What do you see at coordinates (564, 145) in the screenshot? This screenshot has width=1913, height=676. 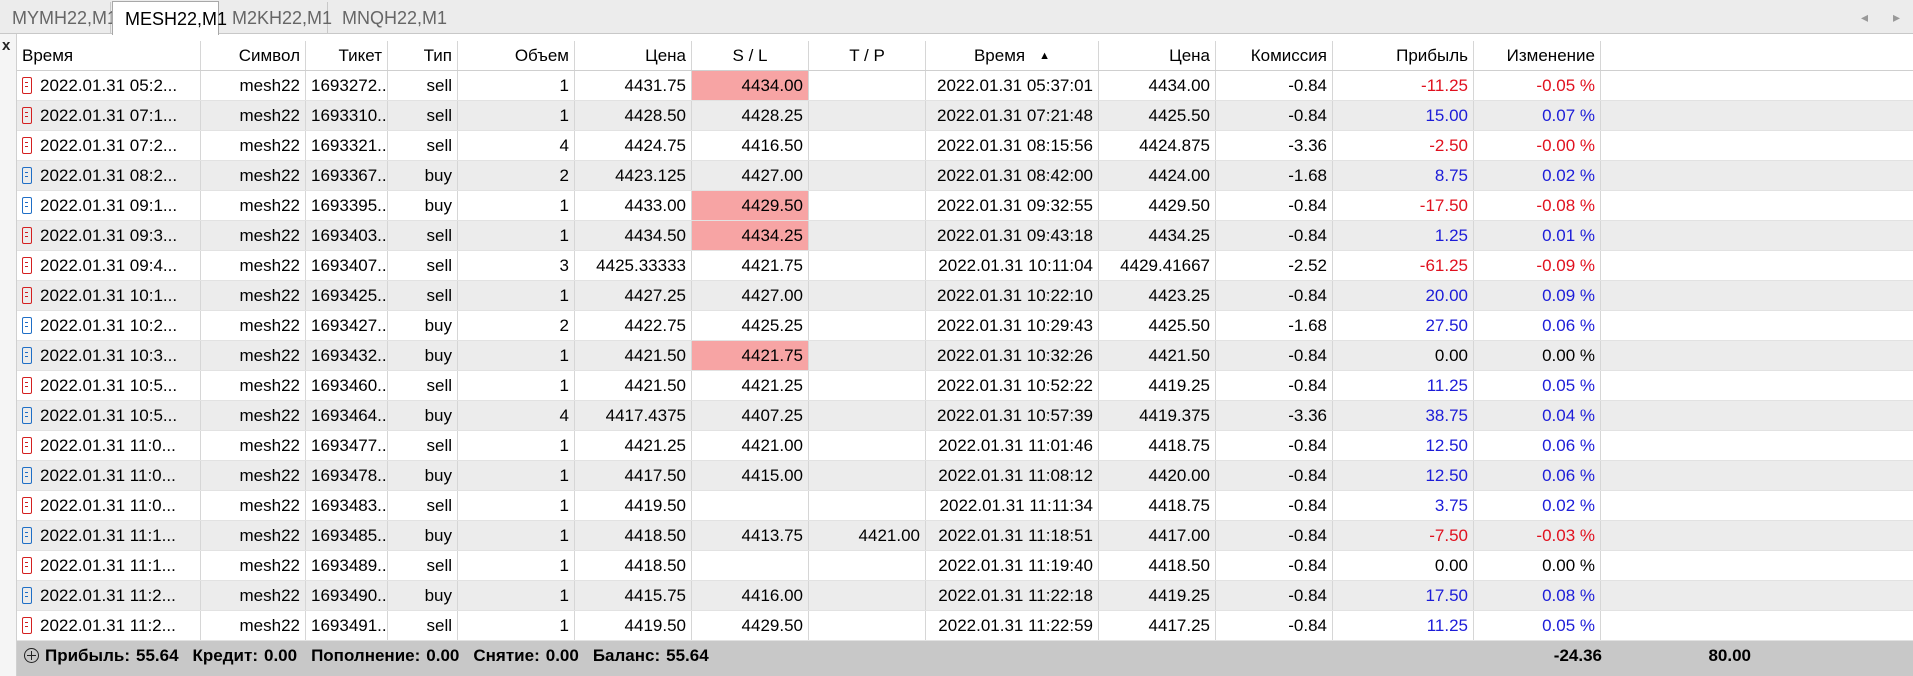 I see `cell-text: 4` at bounding box center [564, 145].